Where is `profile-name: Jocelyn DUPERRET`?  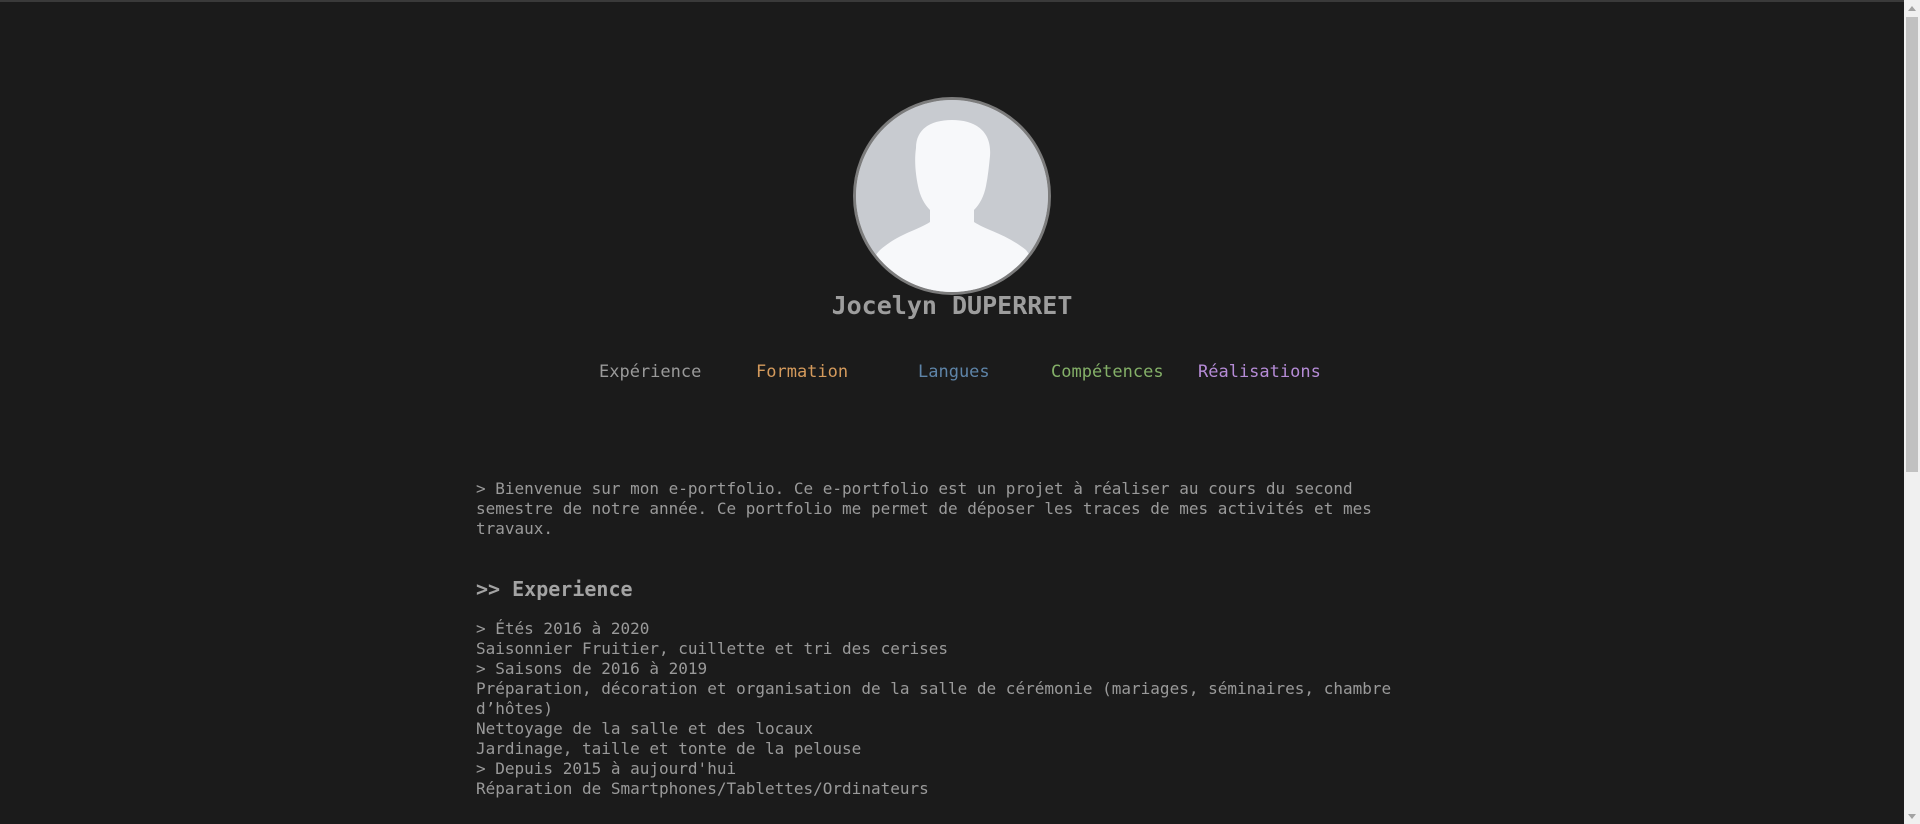 profile-name: Jocelyn DUPERRET is located at coordinates (952, 305).